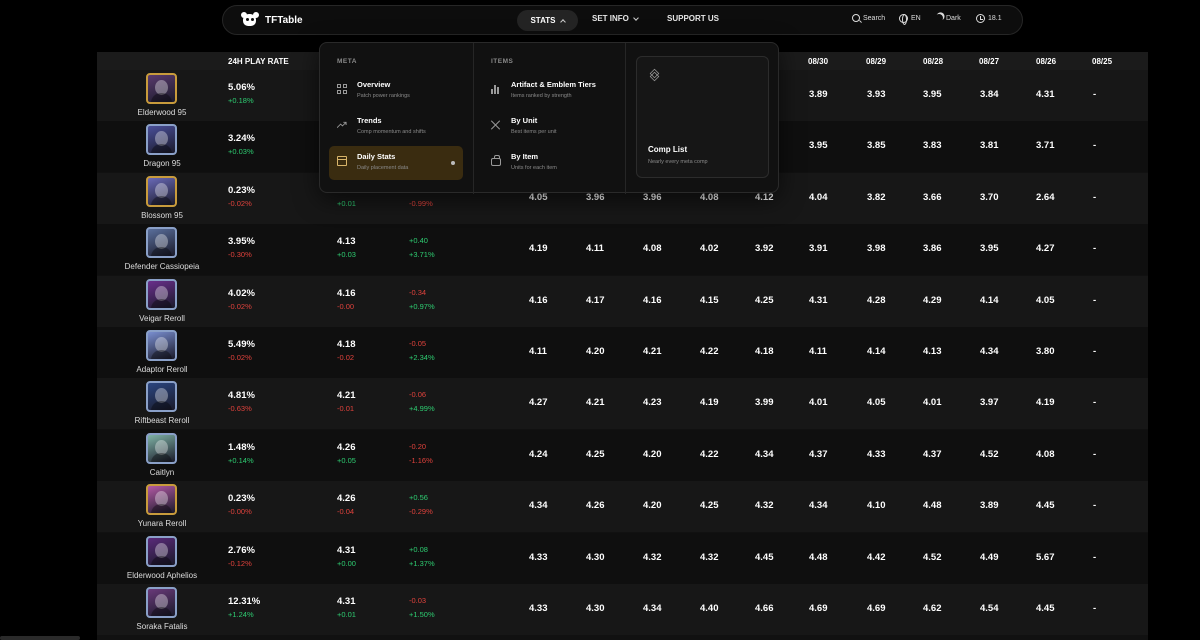 Image resolution: width=1200 pixels, height=640 pixels. What do you see at coordinates (595, 197) in the screenshot?
I see `daily-avg-cell: 3.96` at bounding box center [595, 197].